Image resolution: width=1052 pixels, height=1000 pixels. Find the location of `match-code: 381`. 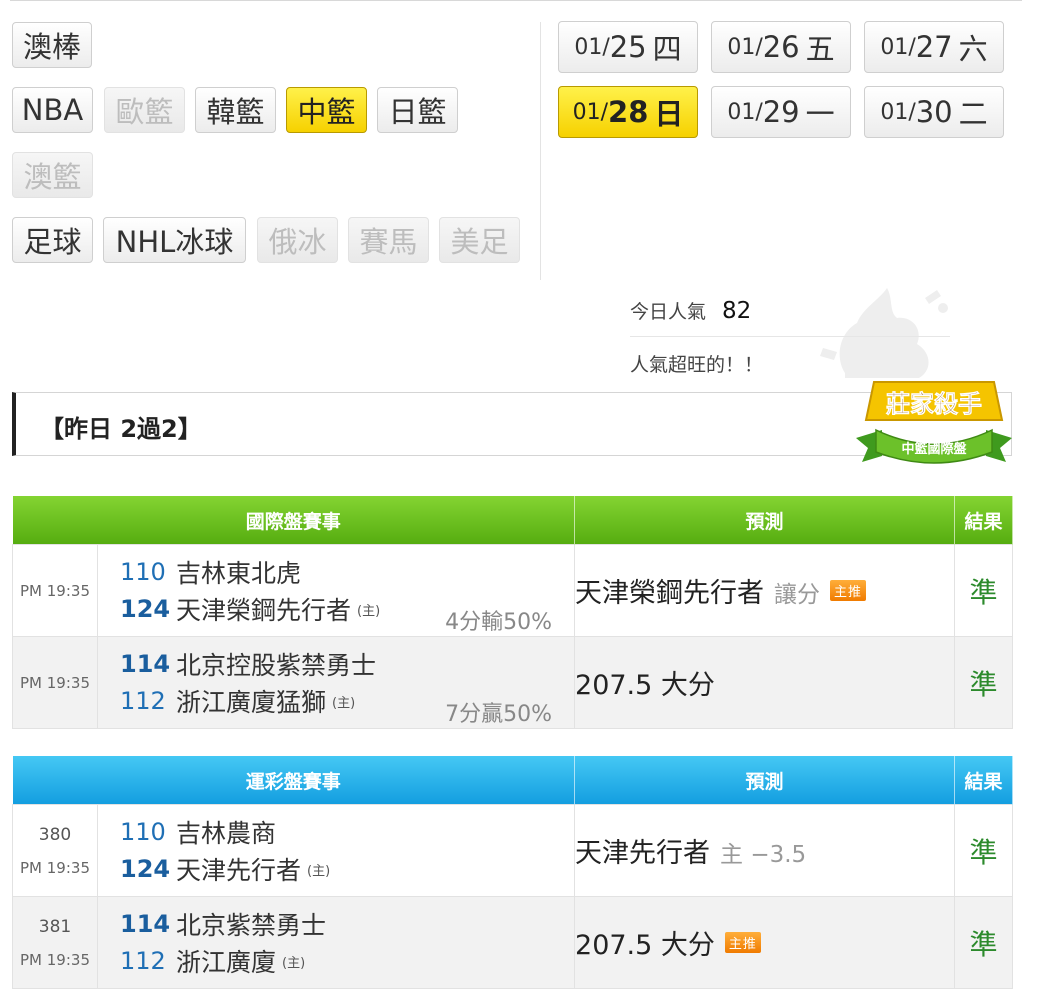

match-code: 381 is located at coordinates (55, 926).